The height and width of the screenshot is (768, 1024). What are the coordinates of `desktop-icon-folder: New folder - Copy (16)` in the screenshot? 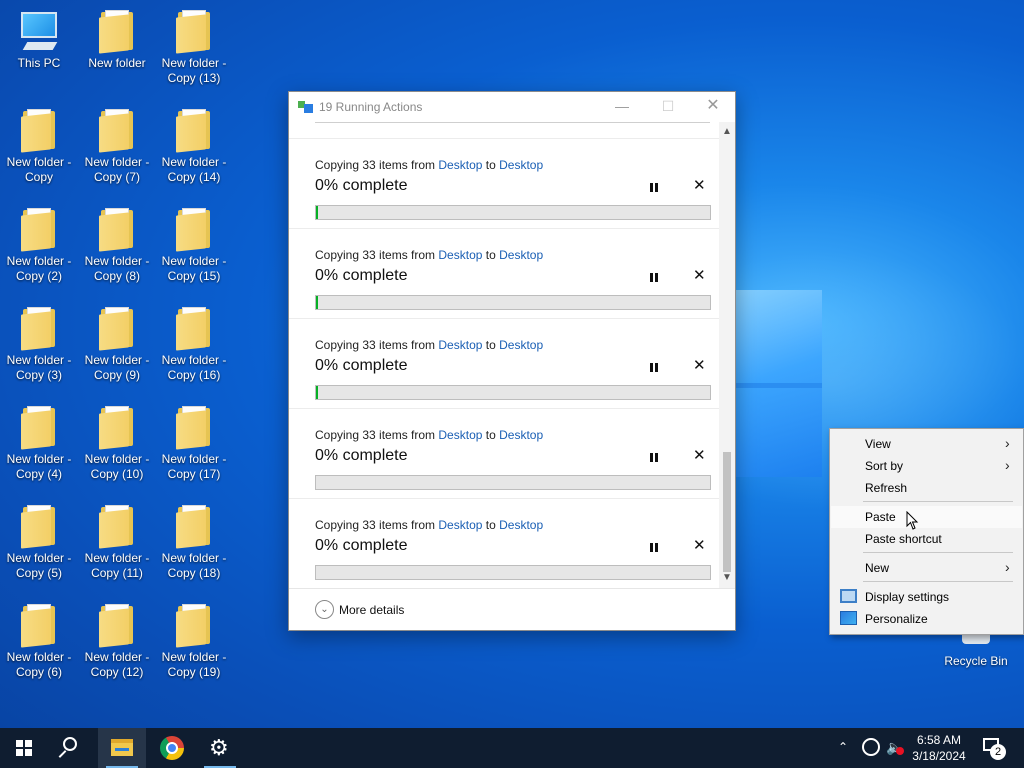 It's located at (194, 345).